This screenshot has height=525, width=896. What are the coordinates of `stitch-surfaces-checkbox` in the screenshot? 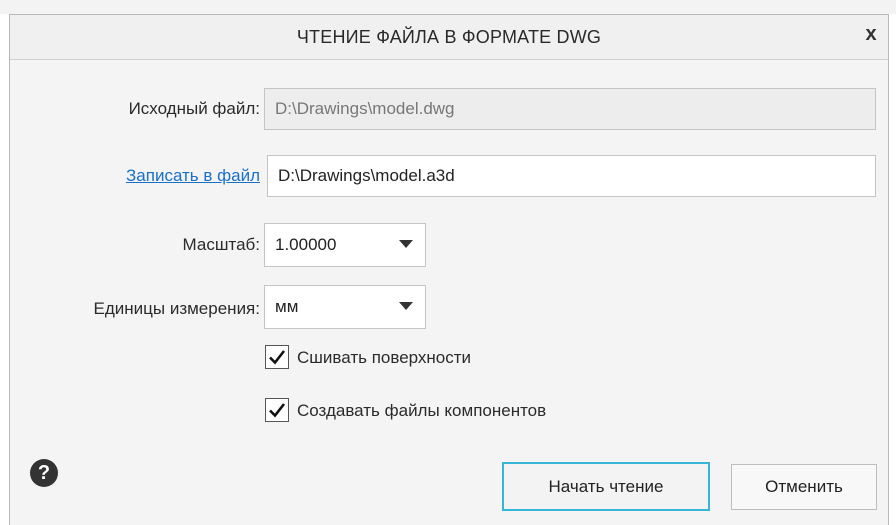 It's located at (277, 357).